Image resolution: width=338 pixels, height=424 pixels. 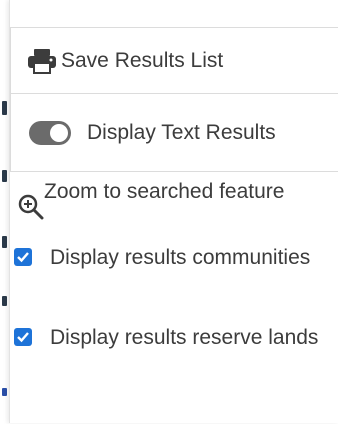 What do you see at coordinates (31, 207) in the screenshot?
I see `zoom-plus-icon` at bounding box center [31, 207].